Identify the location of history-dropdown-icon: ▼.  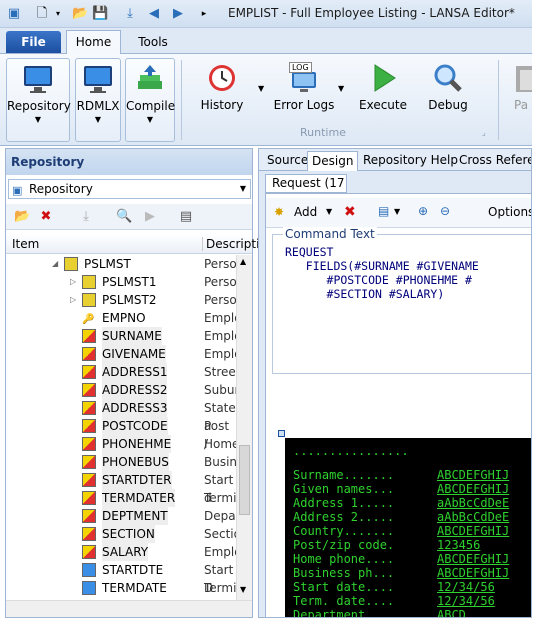
(261, 88).